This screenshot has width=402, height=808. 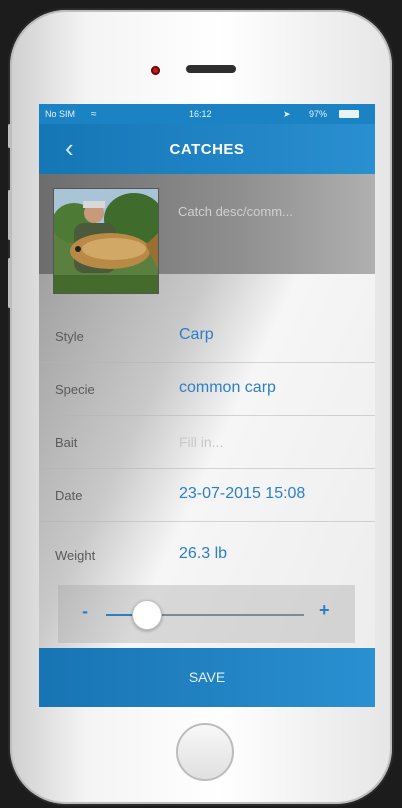 What do you see at coordinates (146, 615) in the screenshot?
I see `slider-thumb` at bounding box center [146, 615].